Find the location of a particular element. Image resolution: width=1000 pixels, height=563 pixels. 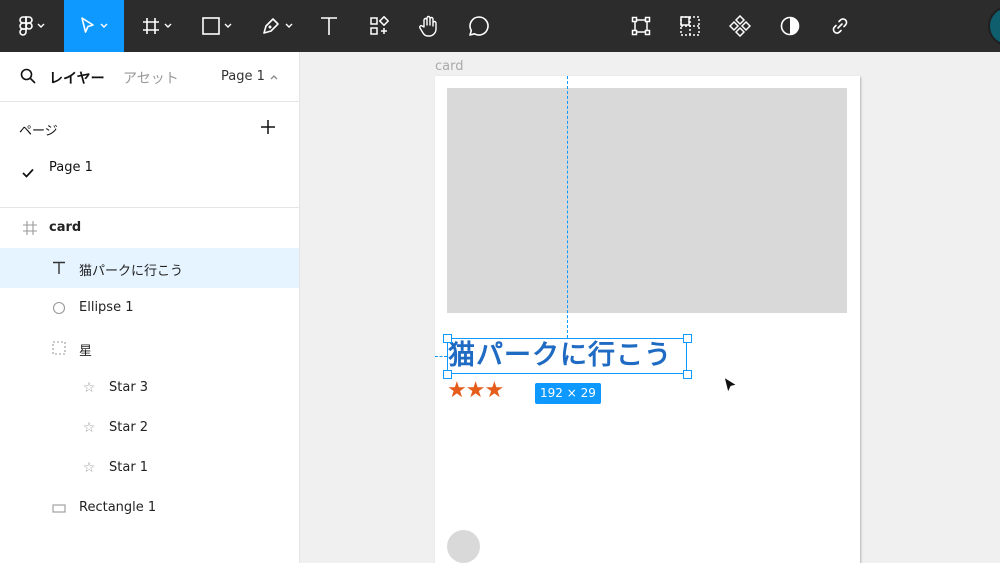

text-tool-button is located at coordinates (329, 26).